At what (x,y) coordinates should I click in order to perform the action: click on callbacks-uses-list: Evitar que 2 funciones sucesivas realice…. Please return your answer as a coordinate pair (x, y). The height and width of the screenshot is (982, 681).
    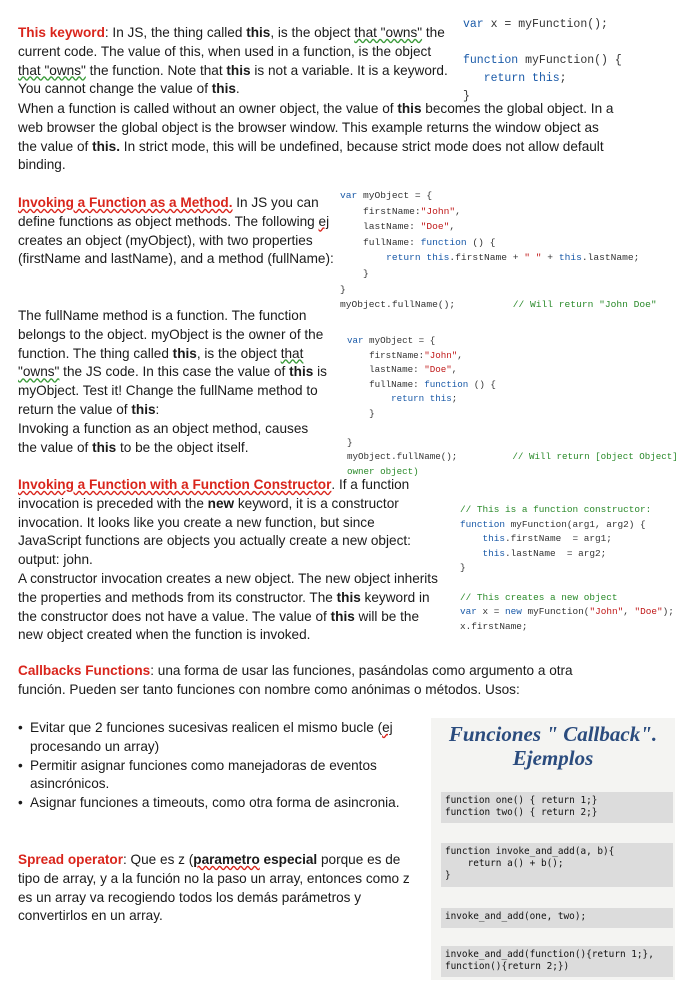
    Looking at the image, I should click on (218, 766).